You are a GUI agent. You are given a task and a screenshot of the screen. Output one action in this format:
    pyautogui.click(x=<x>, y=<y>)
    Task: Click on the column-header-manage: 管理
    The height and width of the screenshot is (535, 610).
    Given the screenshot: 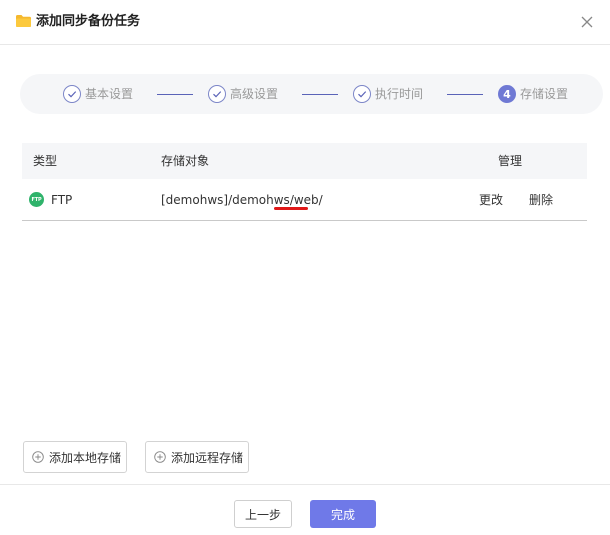 What is the action you would take?
    pyautogui.click(x=510, y=161)
    